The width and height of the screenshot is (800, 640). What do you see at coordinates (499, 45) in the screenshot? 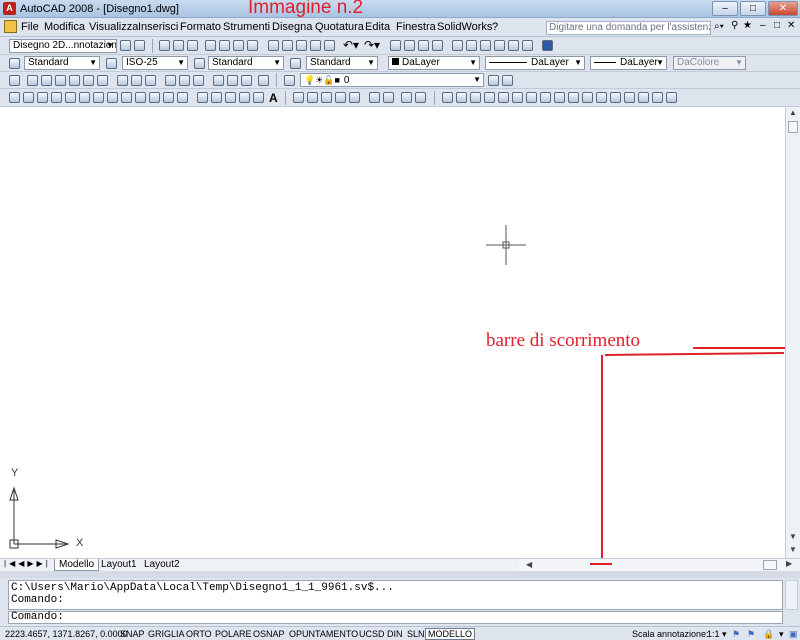
I see `sheet-set-icon` at bounding box center [499, 45].